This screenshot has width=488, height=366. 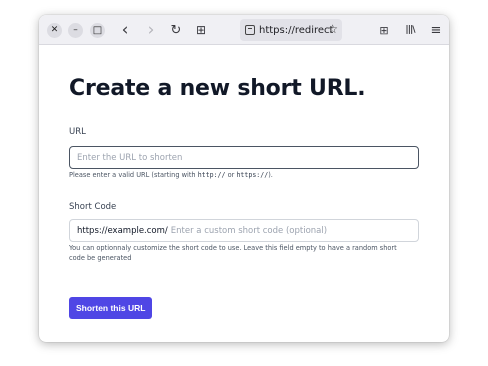 What do you see at coordinates (211, 175) in the screenshot?
I see `url-help-code-http: http://` at bounding box center [211, 175].